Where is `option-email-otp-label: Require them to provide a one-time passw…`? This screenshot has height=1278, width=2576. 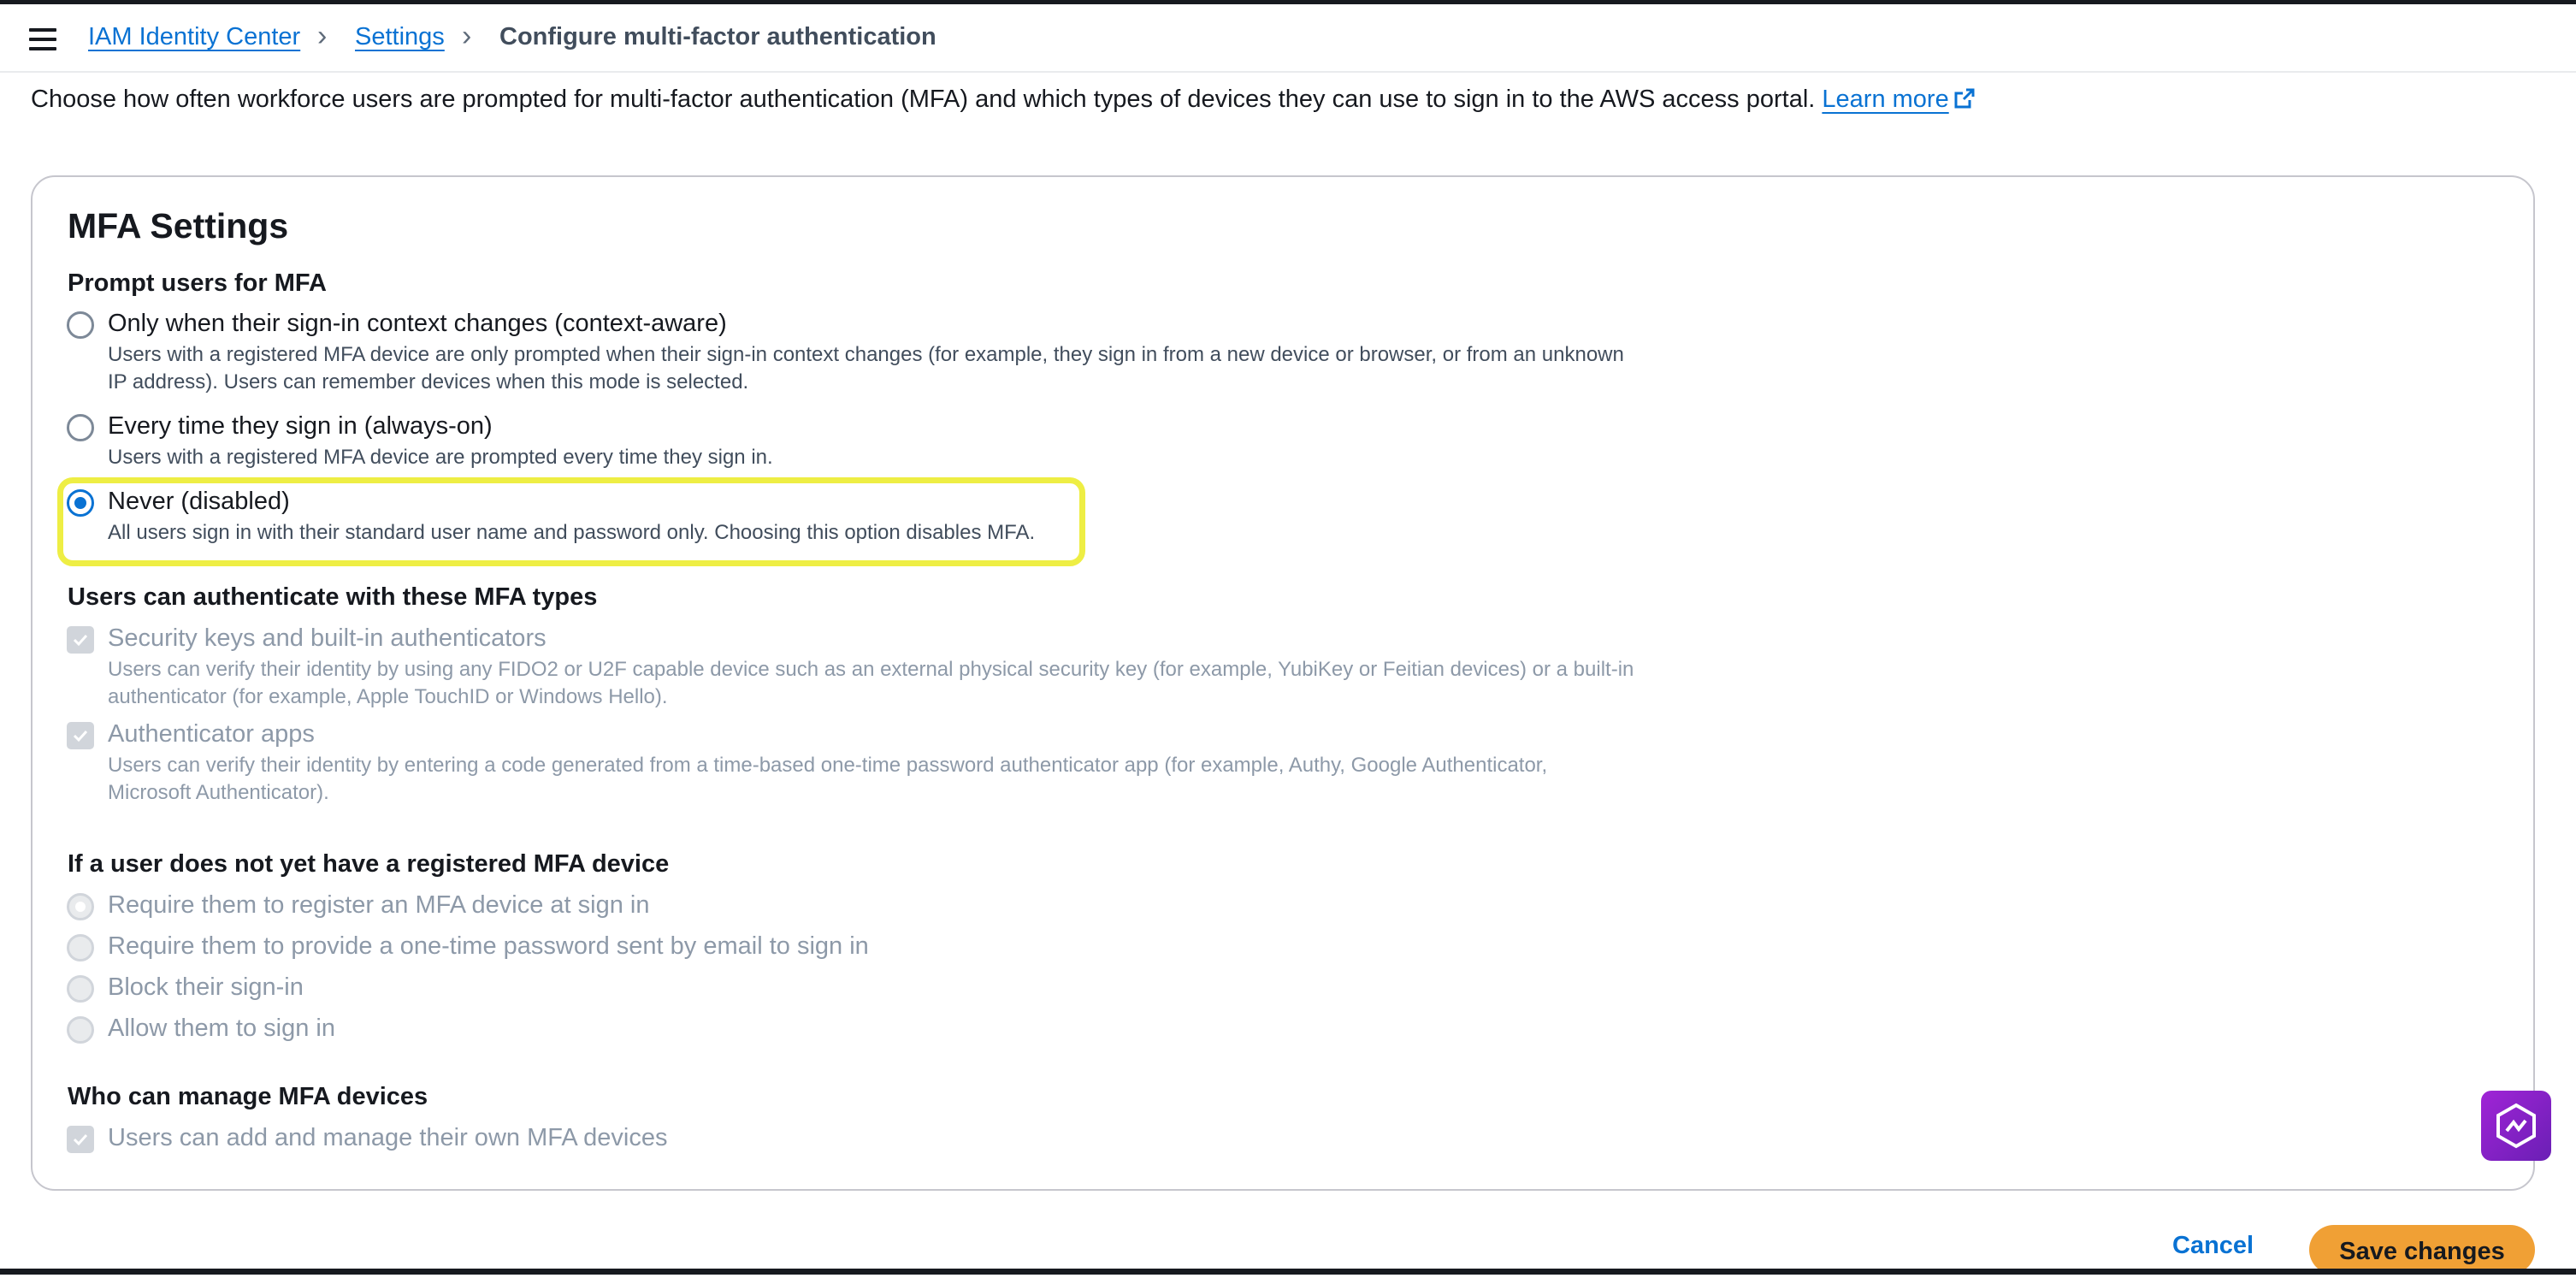 option-email-otp-label: Require them to provide a one-time passw… is located at coordinates (488, 946).